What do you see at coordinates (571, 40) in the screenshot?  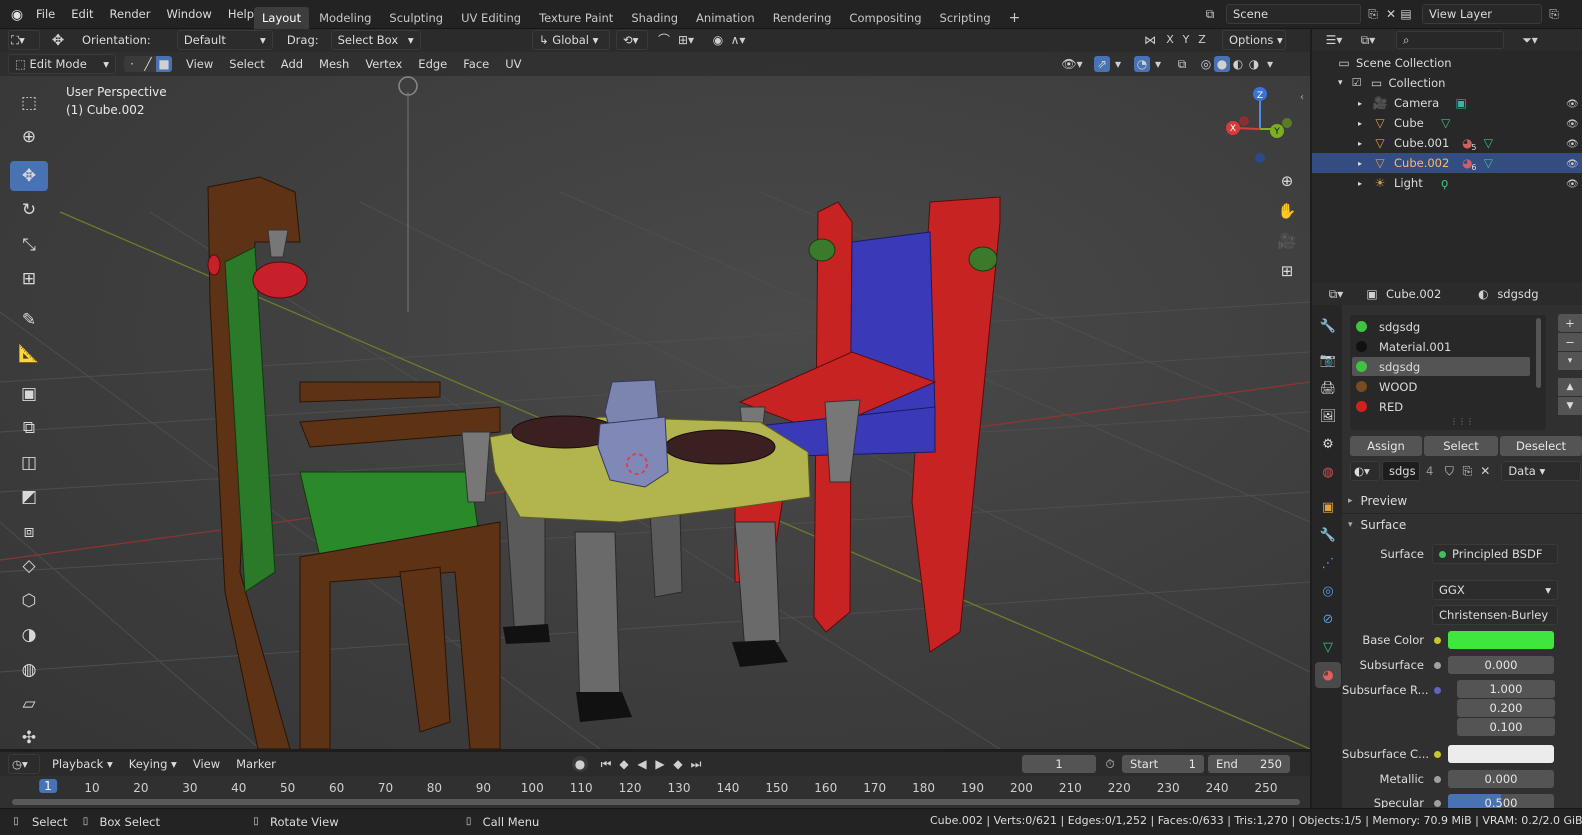 I see `transform-orientation-dropdown: ↳ Global ▾` at bounding box center [571, 40].